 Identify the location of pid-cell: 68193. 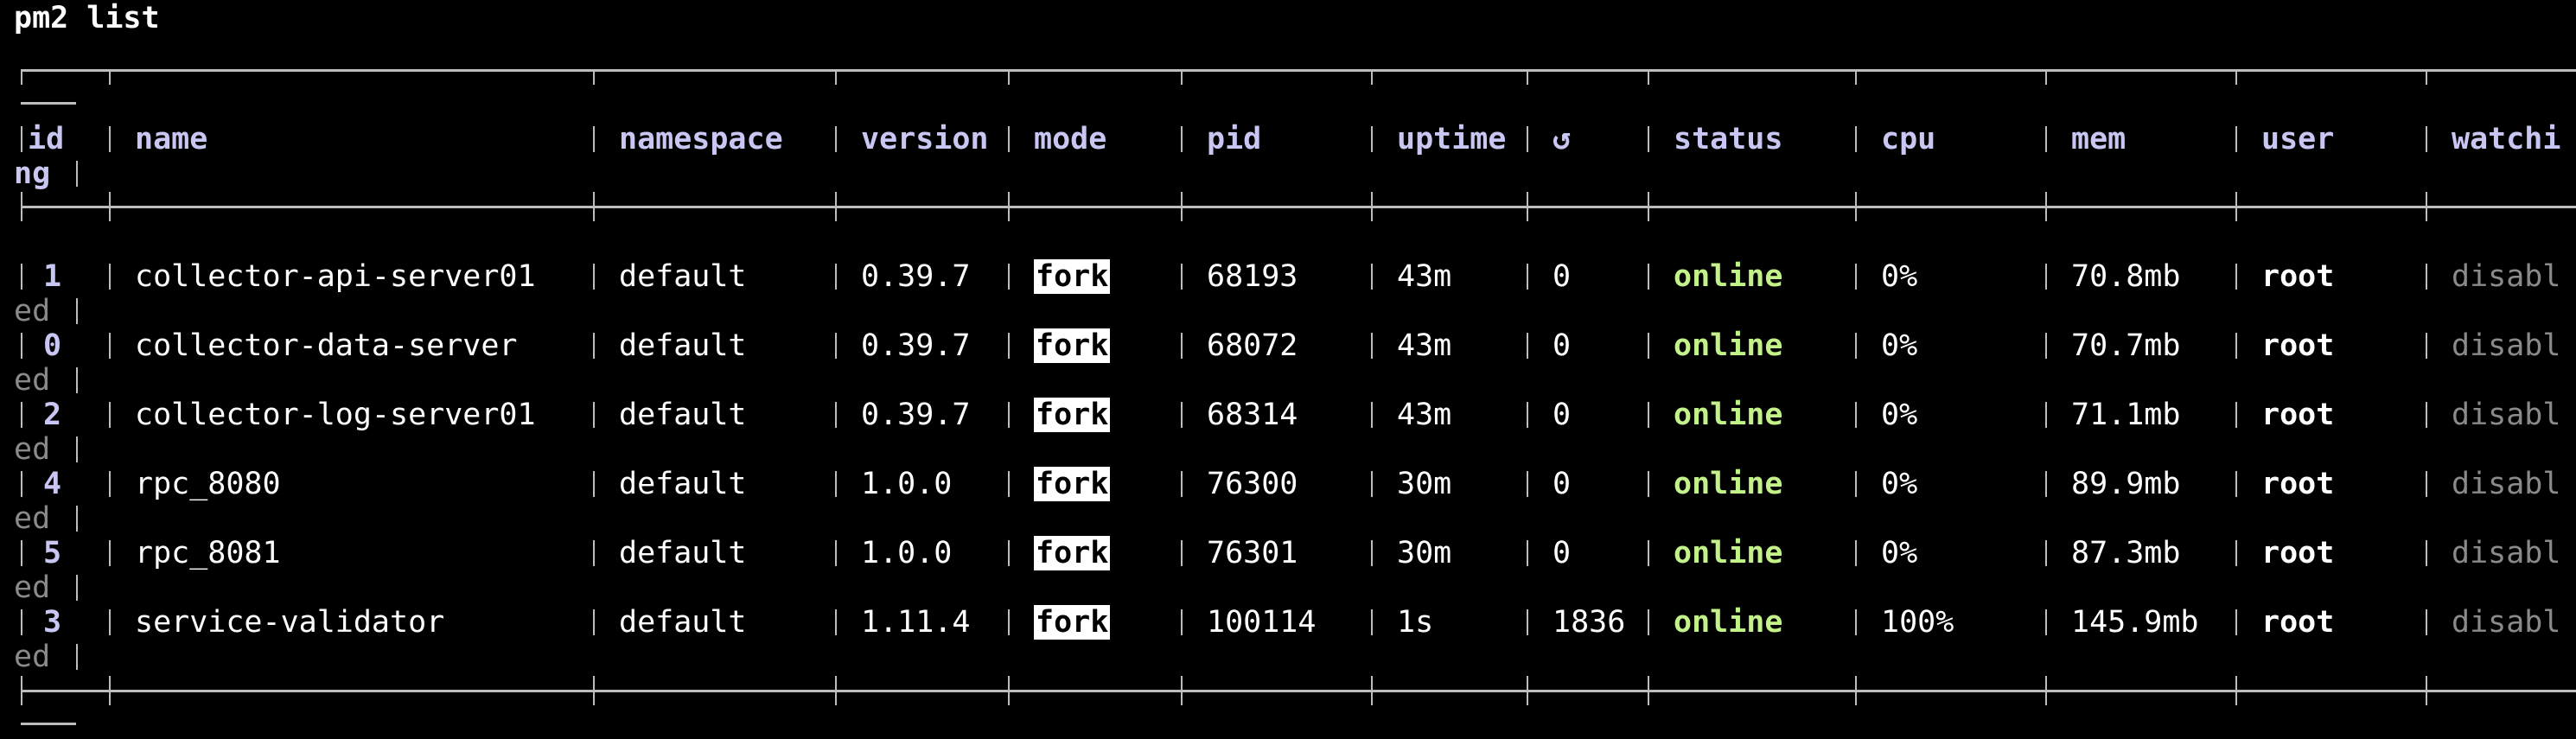
(1252, 277).